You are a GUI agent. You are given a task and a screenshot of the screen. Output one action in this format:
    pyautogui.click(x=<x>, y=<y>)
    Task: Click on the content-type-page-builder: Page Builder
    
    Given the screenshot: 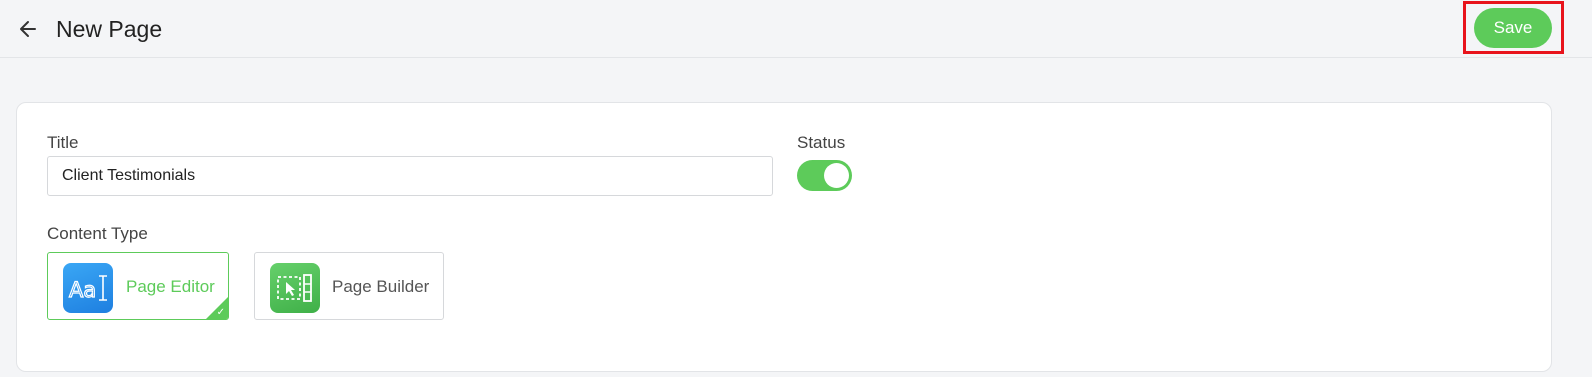 What is the action you would take?
    pyautogui.click(x=349, y=286)
    